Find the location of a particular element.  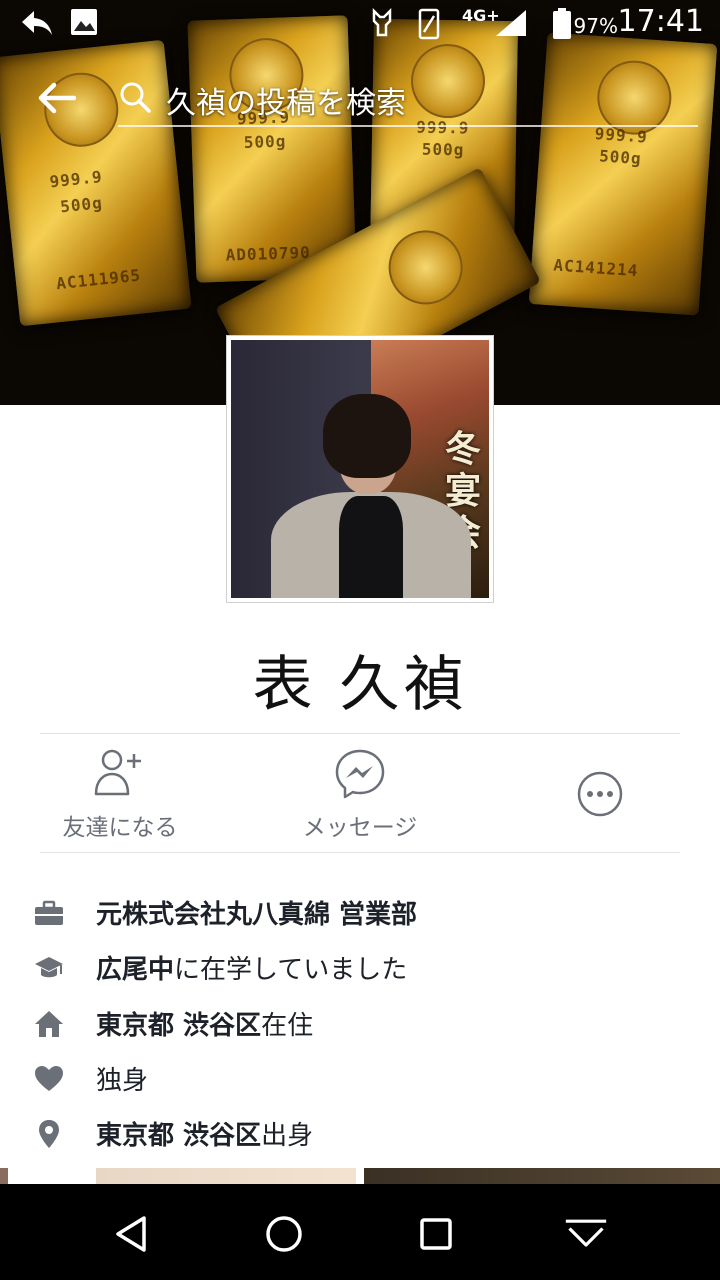

recents-square-icon is located at coordinates (436, 1234).